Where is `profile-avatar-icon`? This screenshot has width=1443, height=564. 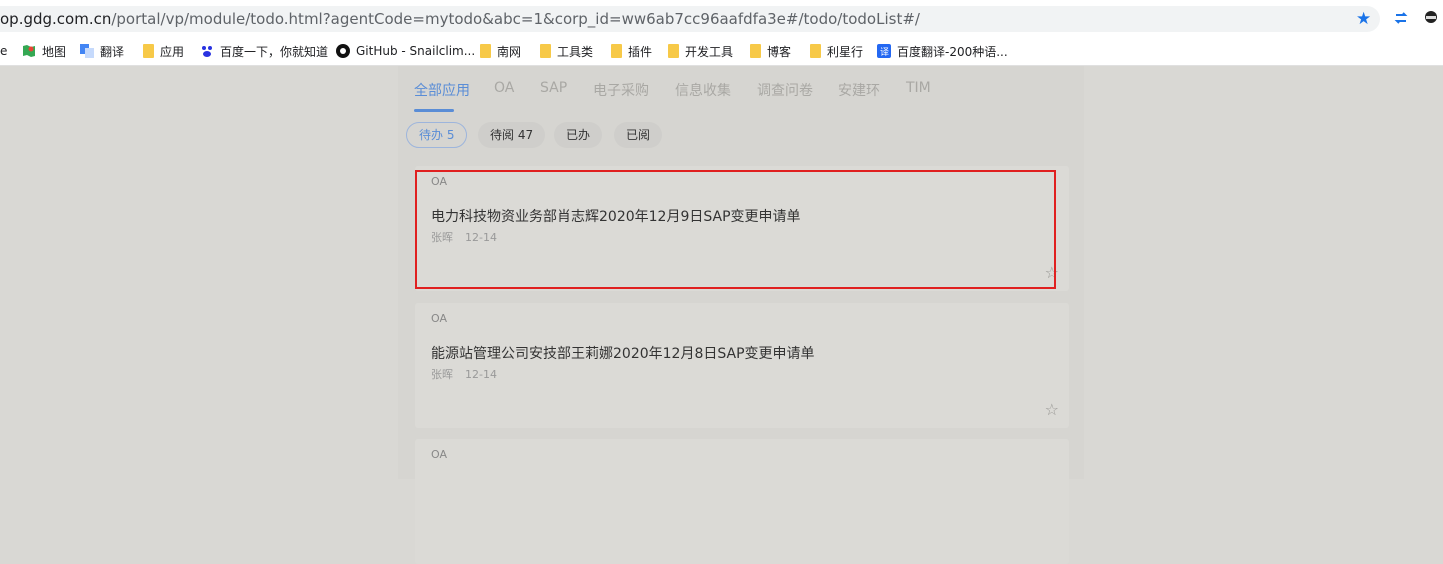
profile-avatar-icon is located at coordinates (1431, 18).